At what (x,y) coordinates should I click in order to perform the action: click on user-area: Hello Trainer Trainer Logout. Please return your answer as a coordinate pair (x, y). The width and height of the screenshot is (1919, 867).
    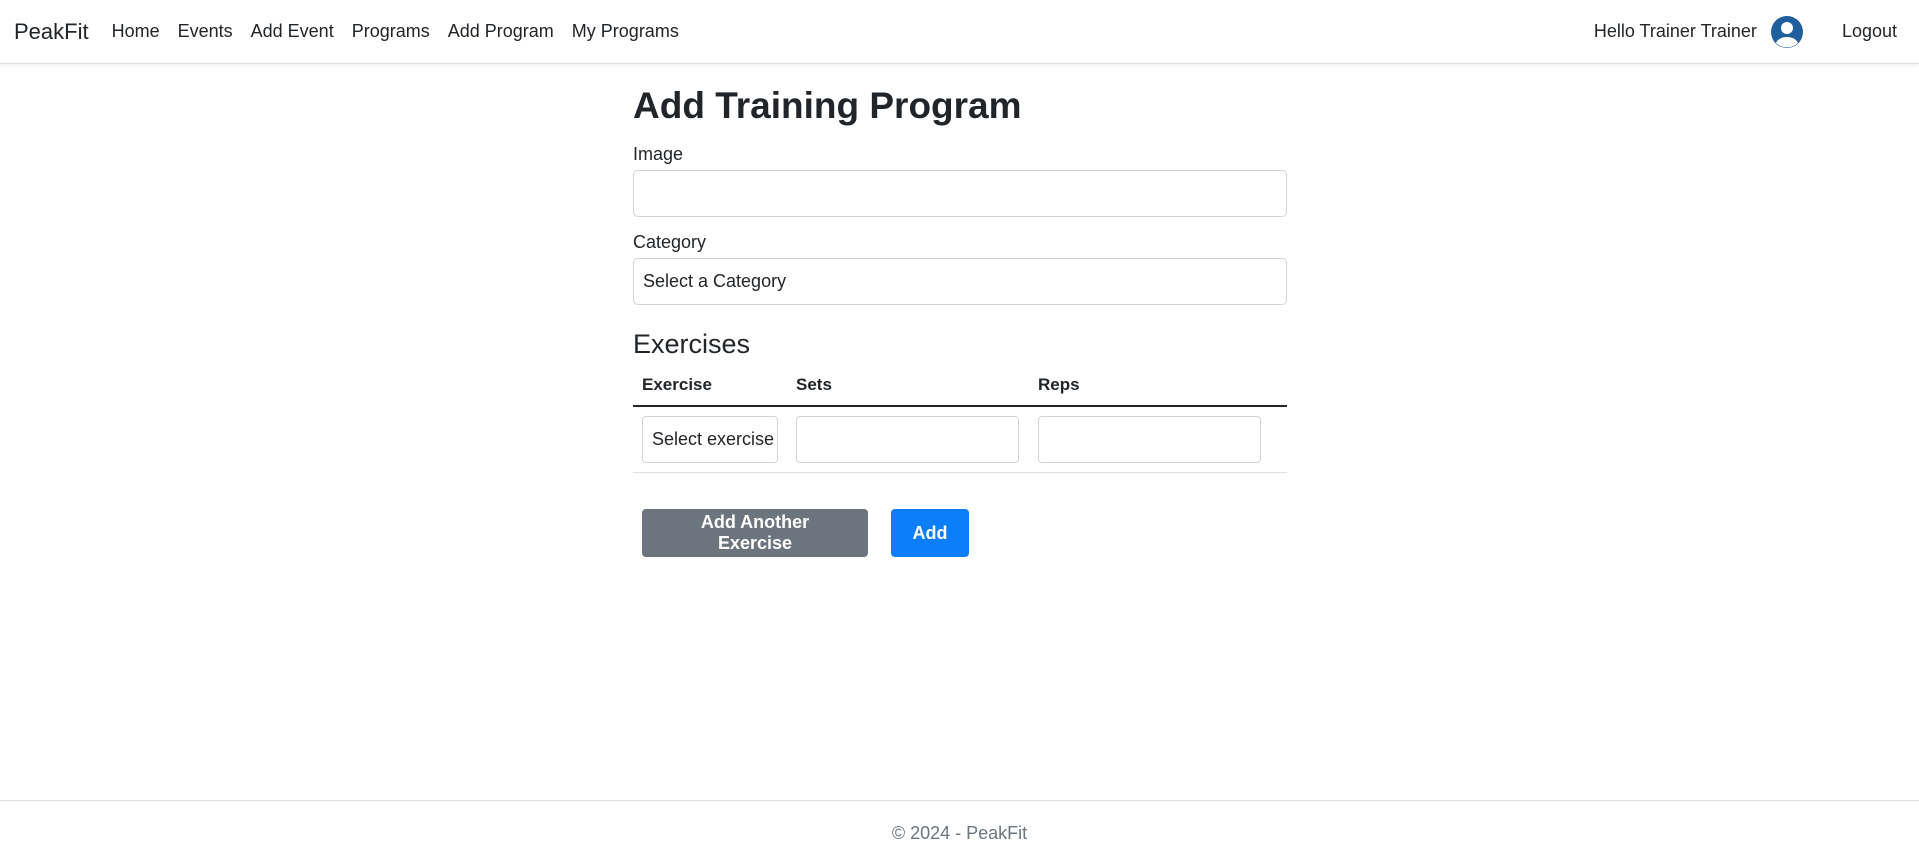
    Looking at the image, I should click on (1756, 31).